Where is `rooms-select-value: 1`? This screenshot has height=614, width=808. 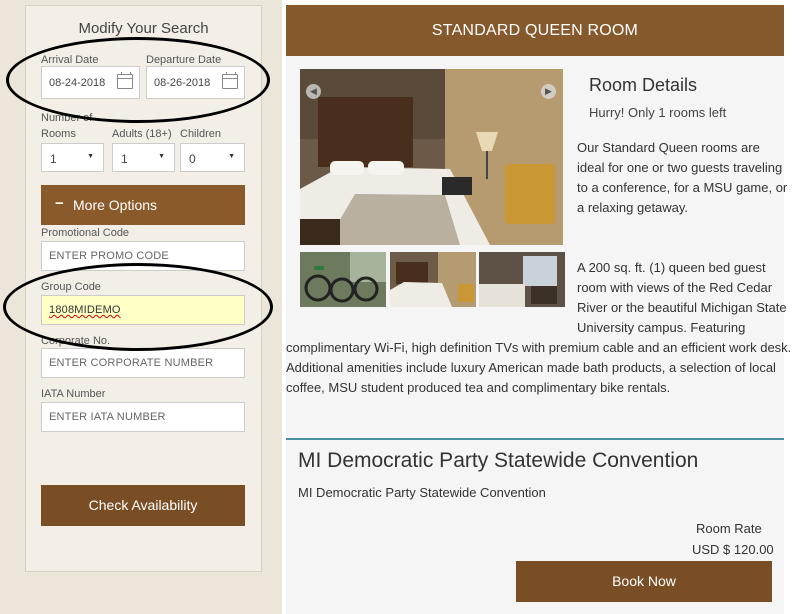
rooms-select-value: 1 is located at coordinates (53, 159).